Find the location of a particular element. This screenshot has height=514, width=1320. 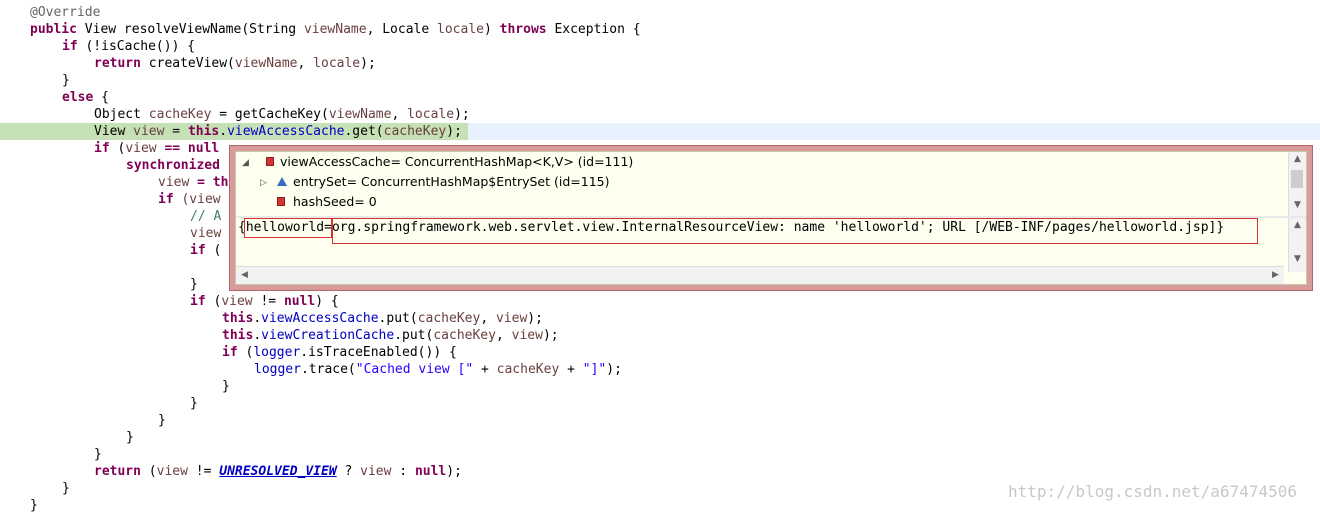

code-text: View resolveViewName(String is located at coordinates (190, 29).